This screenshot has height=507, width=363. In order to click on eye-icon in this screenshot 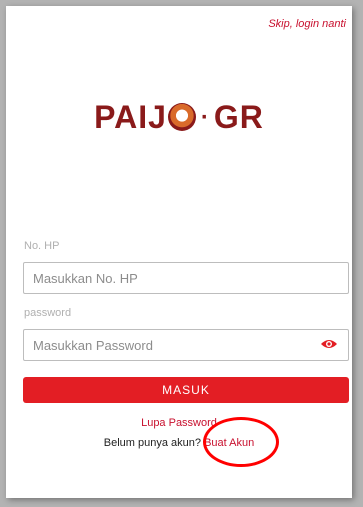, I will do `click(329, 344)`.